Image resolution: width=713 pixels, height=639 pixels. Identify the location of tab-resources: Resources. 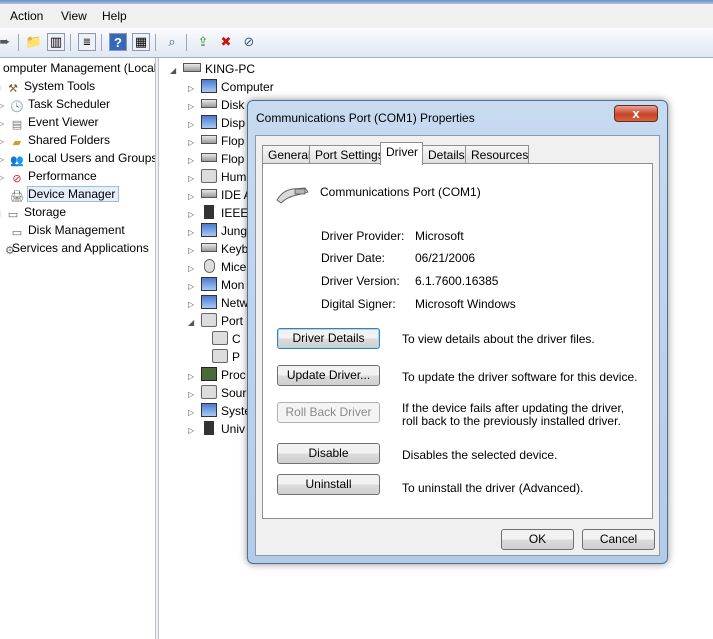
(497, 154).